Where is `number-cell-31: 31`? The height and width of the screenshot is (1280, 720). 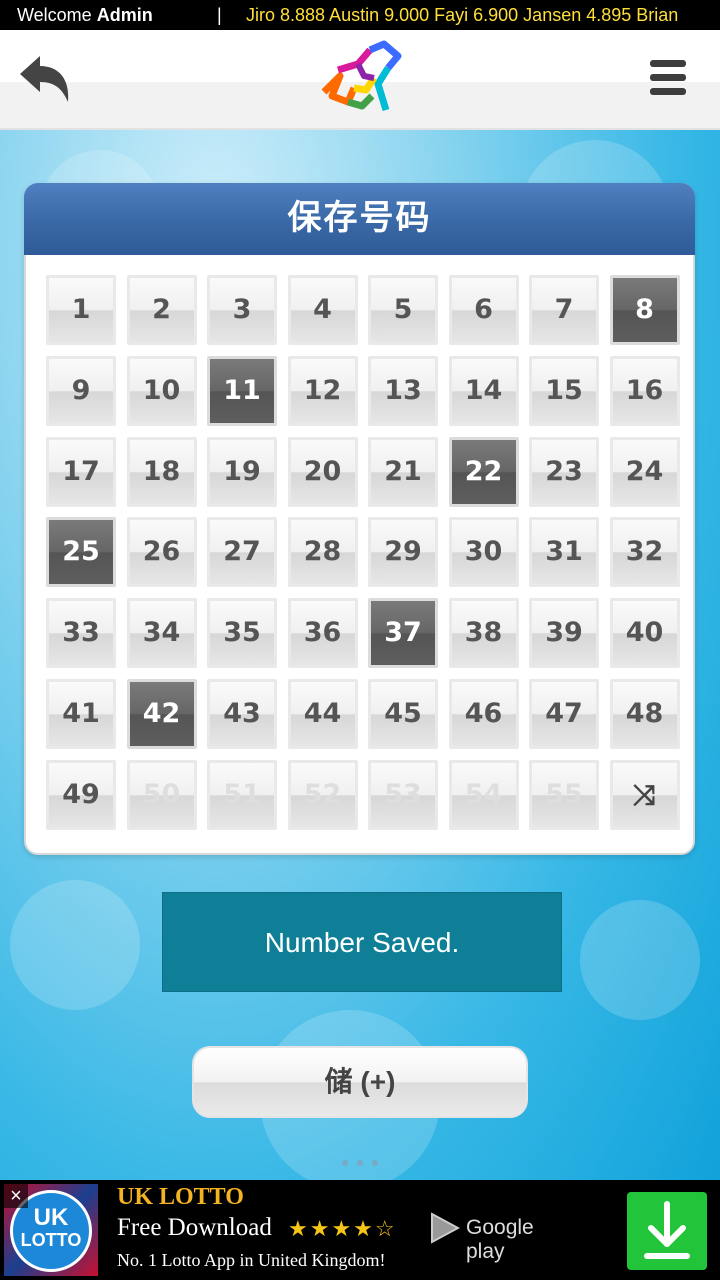
number-cell-31: 31 is located at coordinates (564, 552).